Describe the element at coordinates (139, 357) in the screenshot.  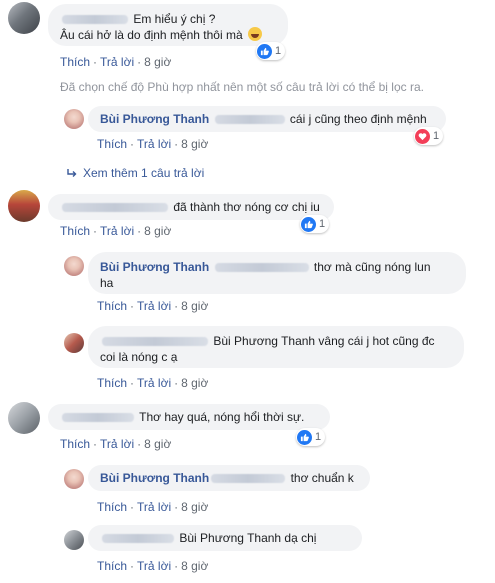
I see `reply-text: coi là nóng c ạ` at that location.